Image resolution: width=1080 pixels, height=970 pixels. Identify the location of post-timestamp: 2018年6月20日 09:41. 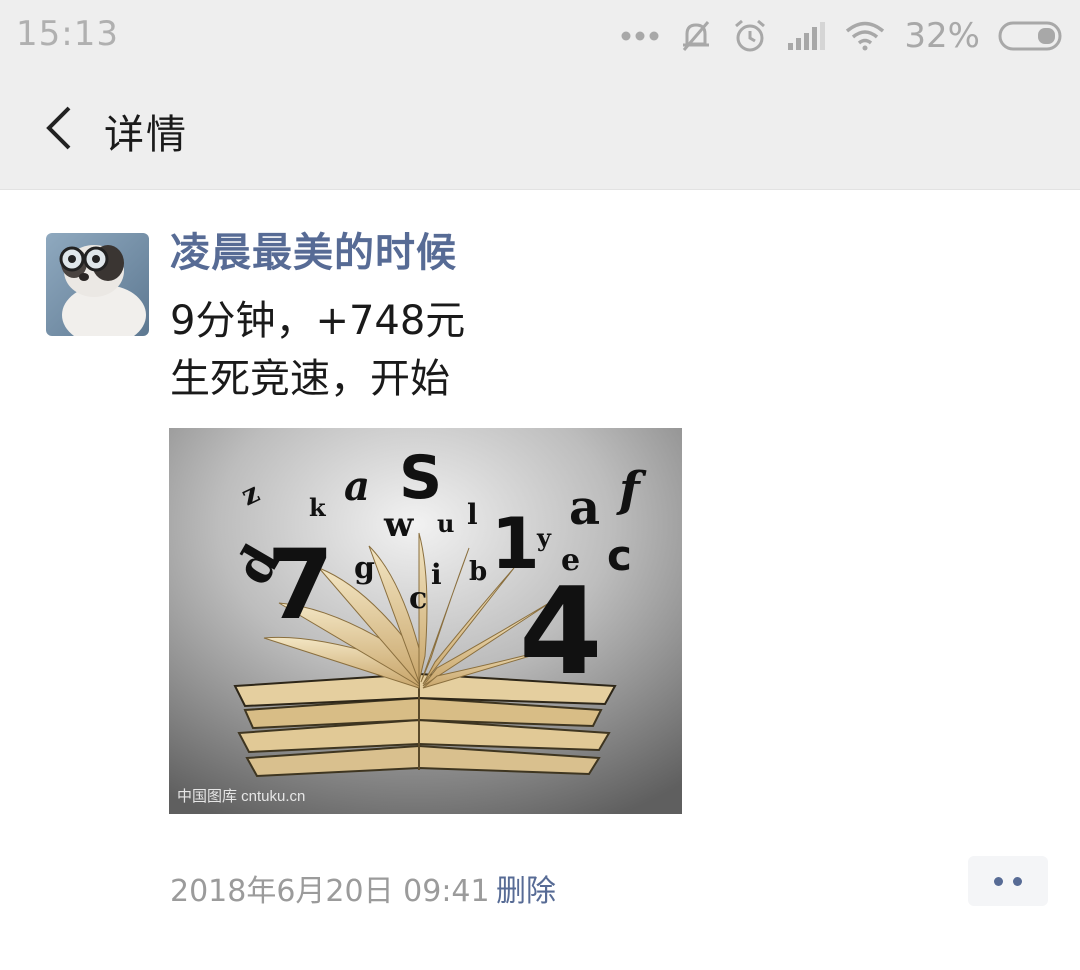
(330, 891).